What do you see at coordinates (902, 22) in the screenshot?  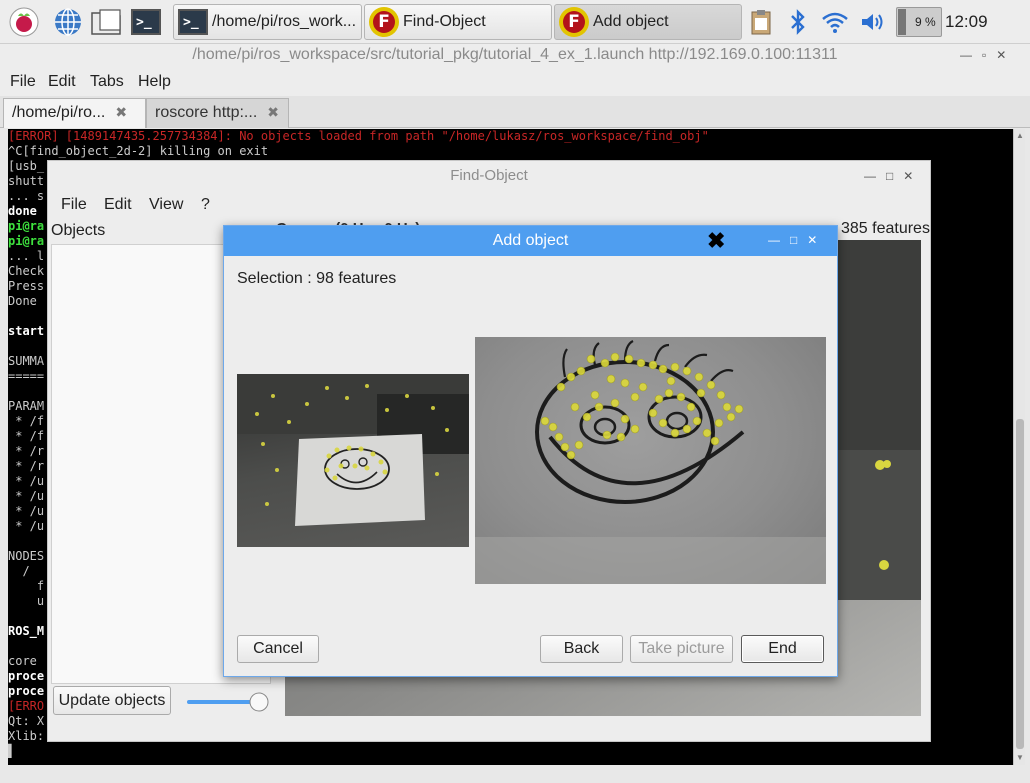 I see `battery-fill` at bounding box center [902, 22].